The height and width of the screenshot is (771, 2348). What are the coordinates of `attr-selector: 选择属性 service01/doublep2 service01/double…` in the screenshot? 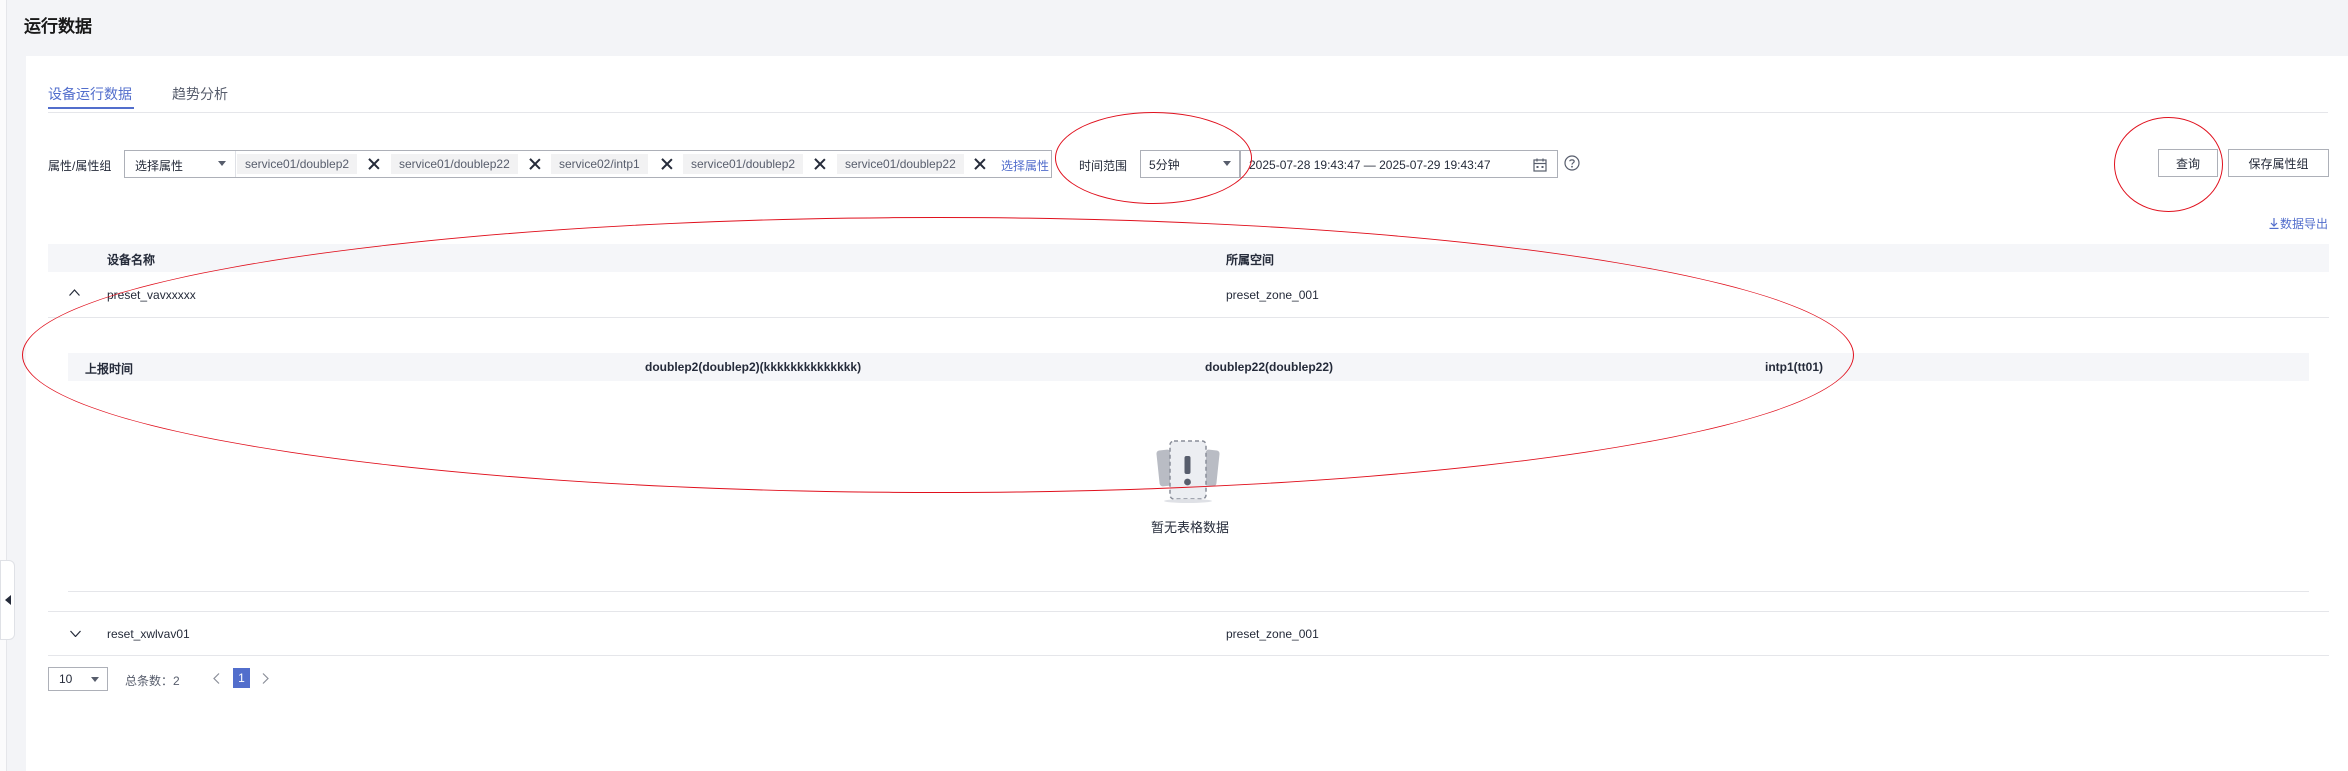 It's located at (588, 164).